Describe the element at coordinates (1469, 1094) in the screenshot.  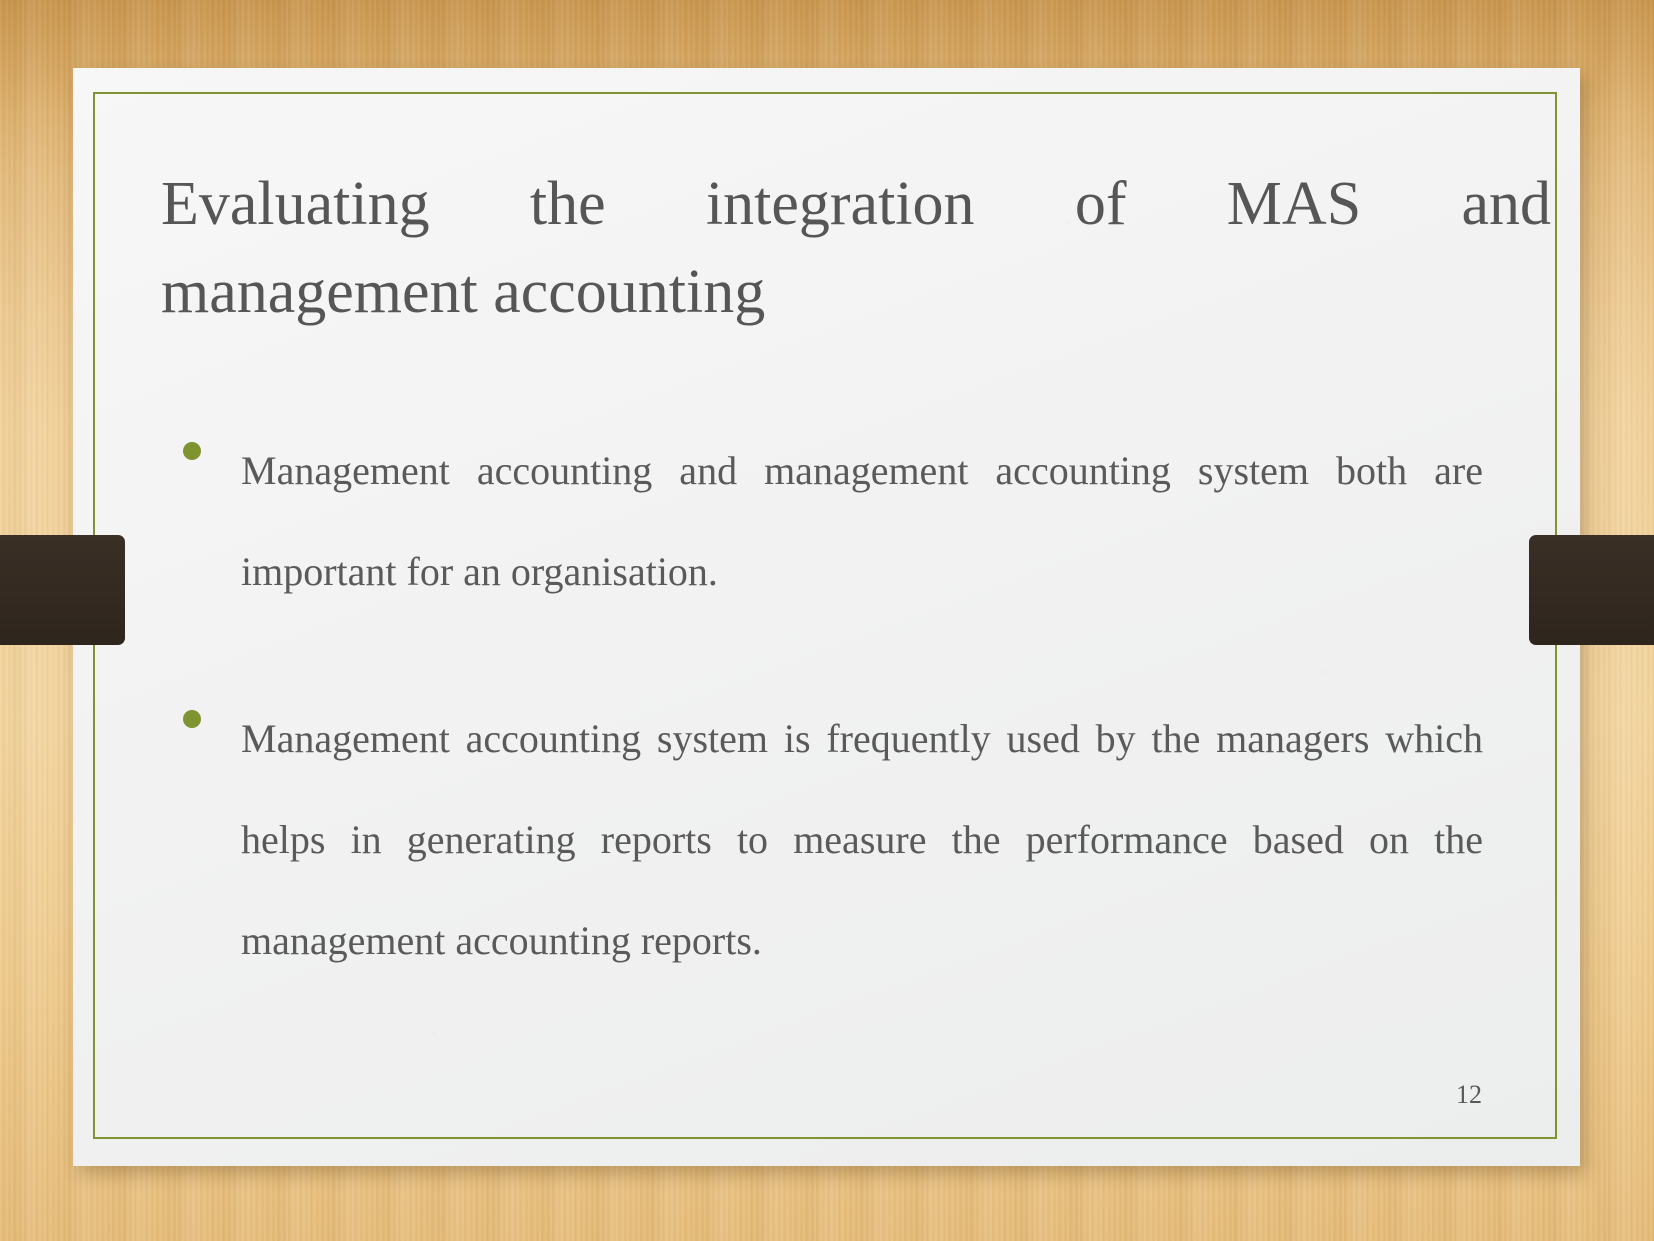
I see `page-number: 12` at that location.